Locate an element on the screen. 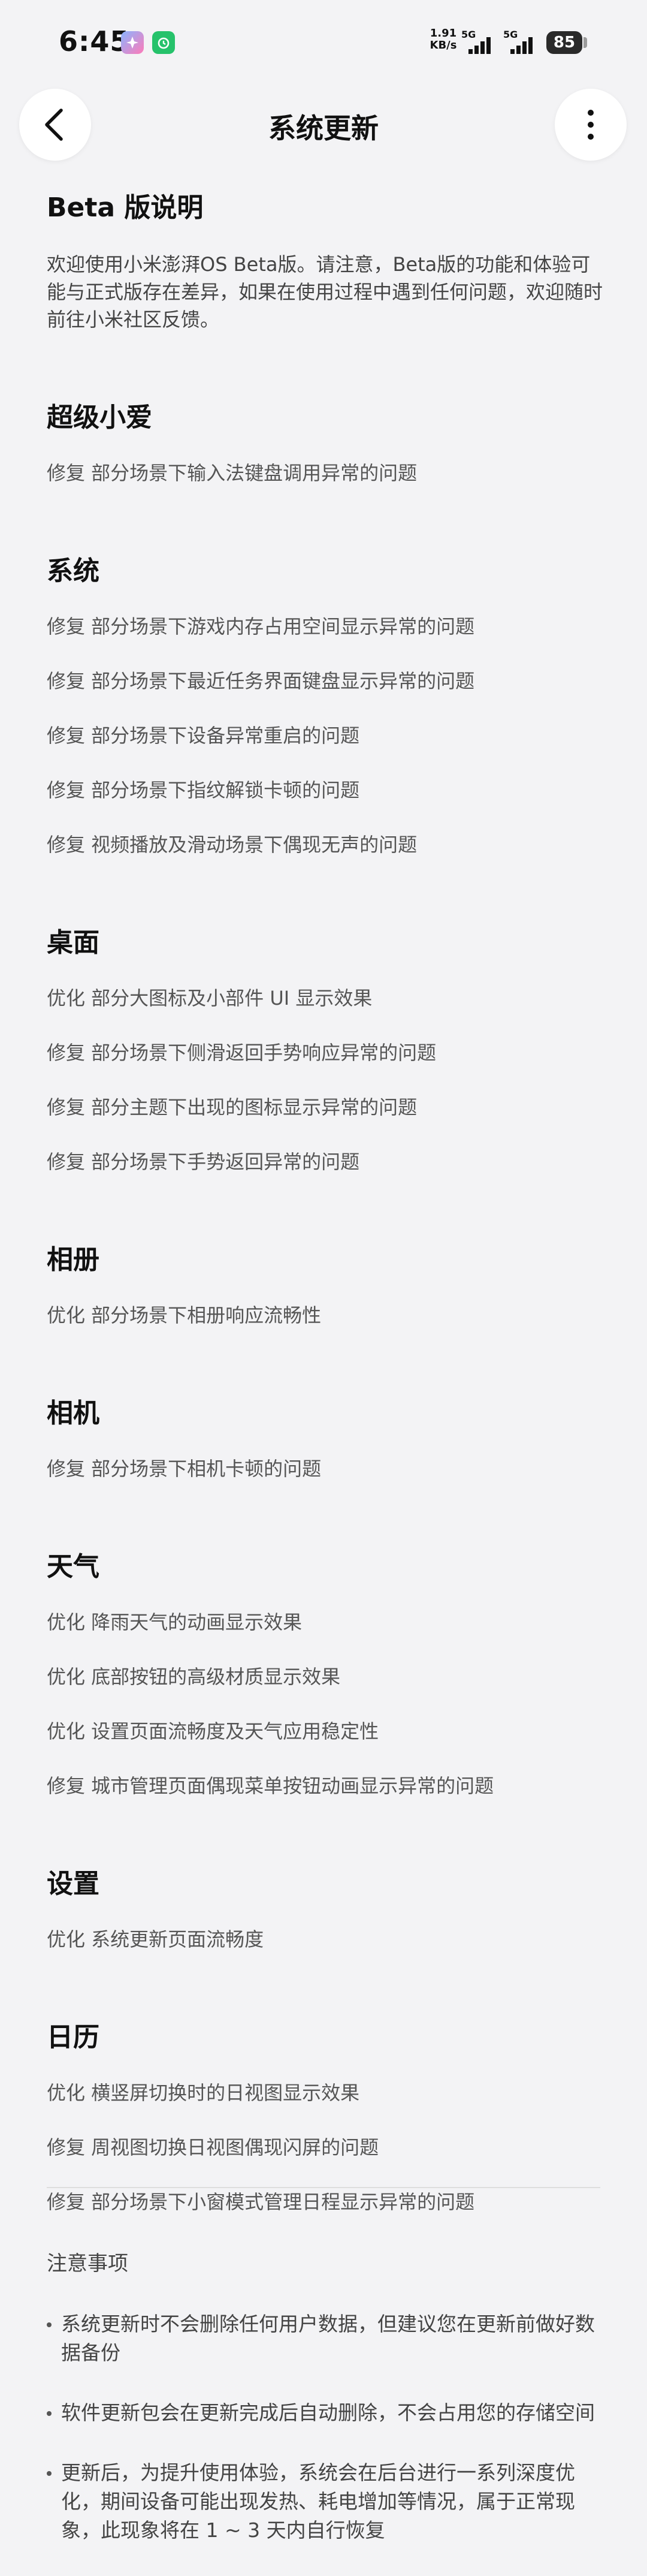  list-item: 修复 部分场景下手势返回异常的问题 is located at coordinates (203, 1162).